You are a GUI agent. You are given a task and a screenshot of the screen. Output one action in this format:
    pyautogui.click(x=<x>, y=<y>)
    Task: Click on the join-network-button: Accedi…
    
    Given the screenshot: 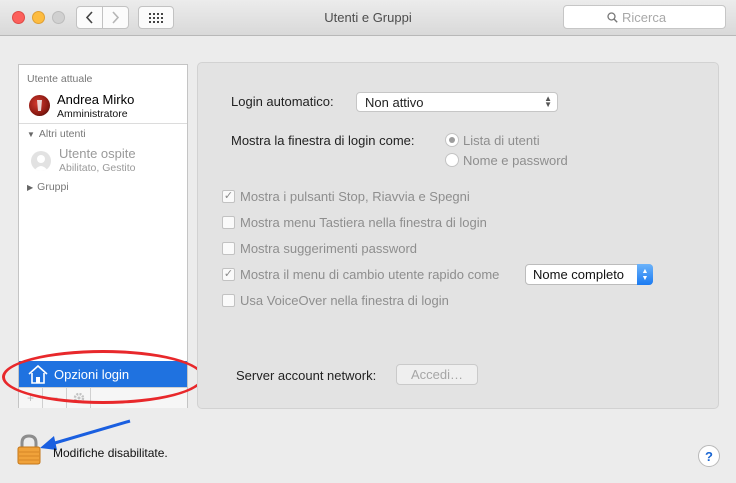 What is the action you would take?
    pyautogui.click(x=437, y=374)
    